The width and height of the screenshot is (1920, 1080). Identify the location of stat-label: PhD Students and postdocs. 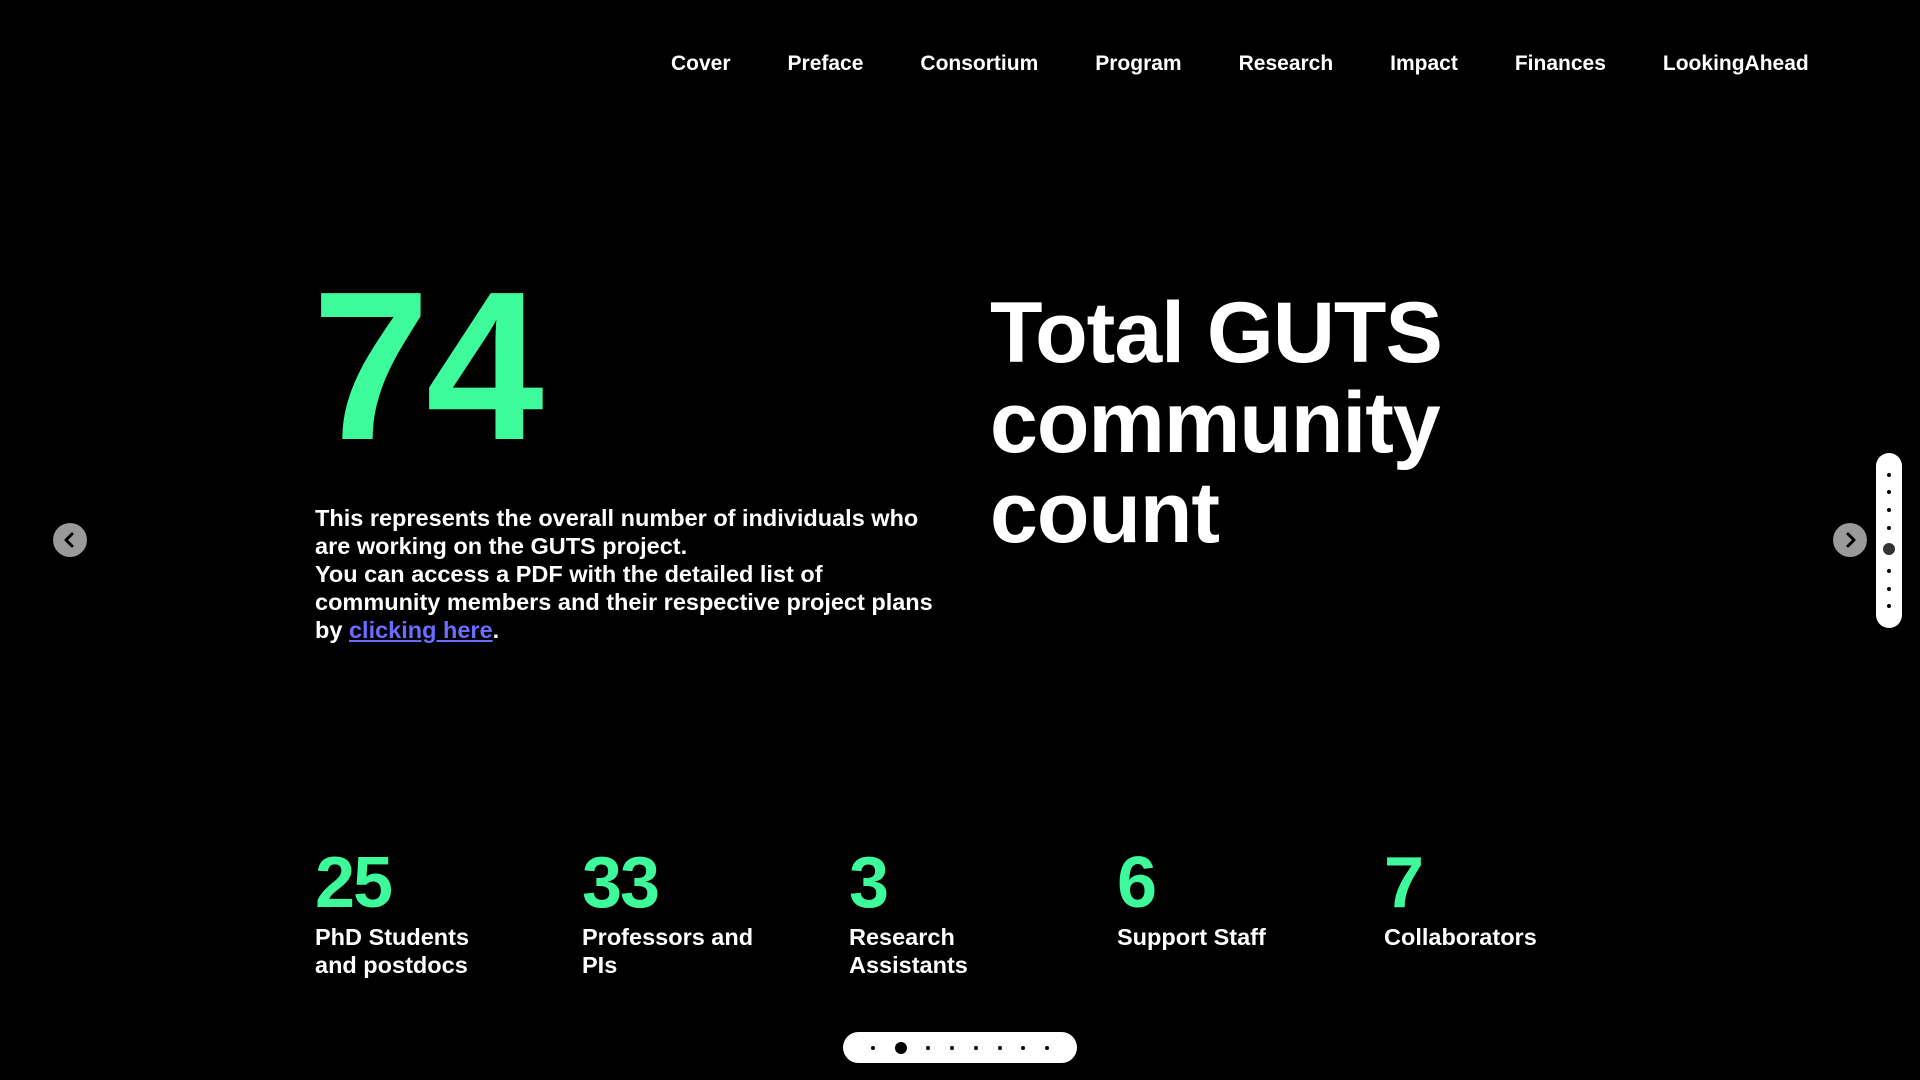
(392, 951).